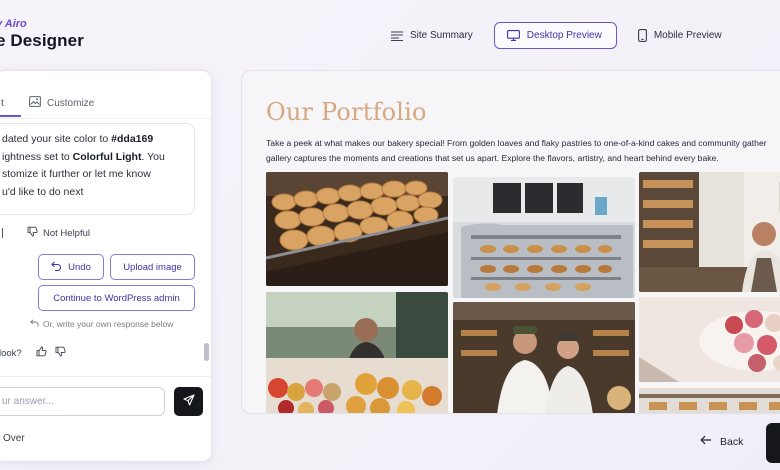 This screenshot has width=780, height=470. What do you see at coordinates (132, 139) in the screenshot?
I see `message-color-value: #dda169` at bounding box center [132, 139].